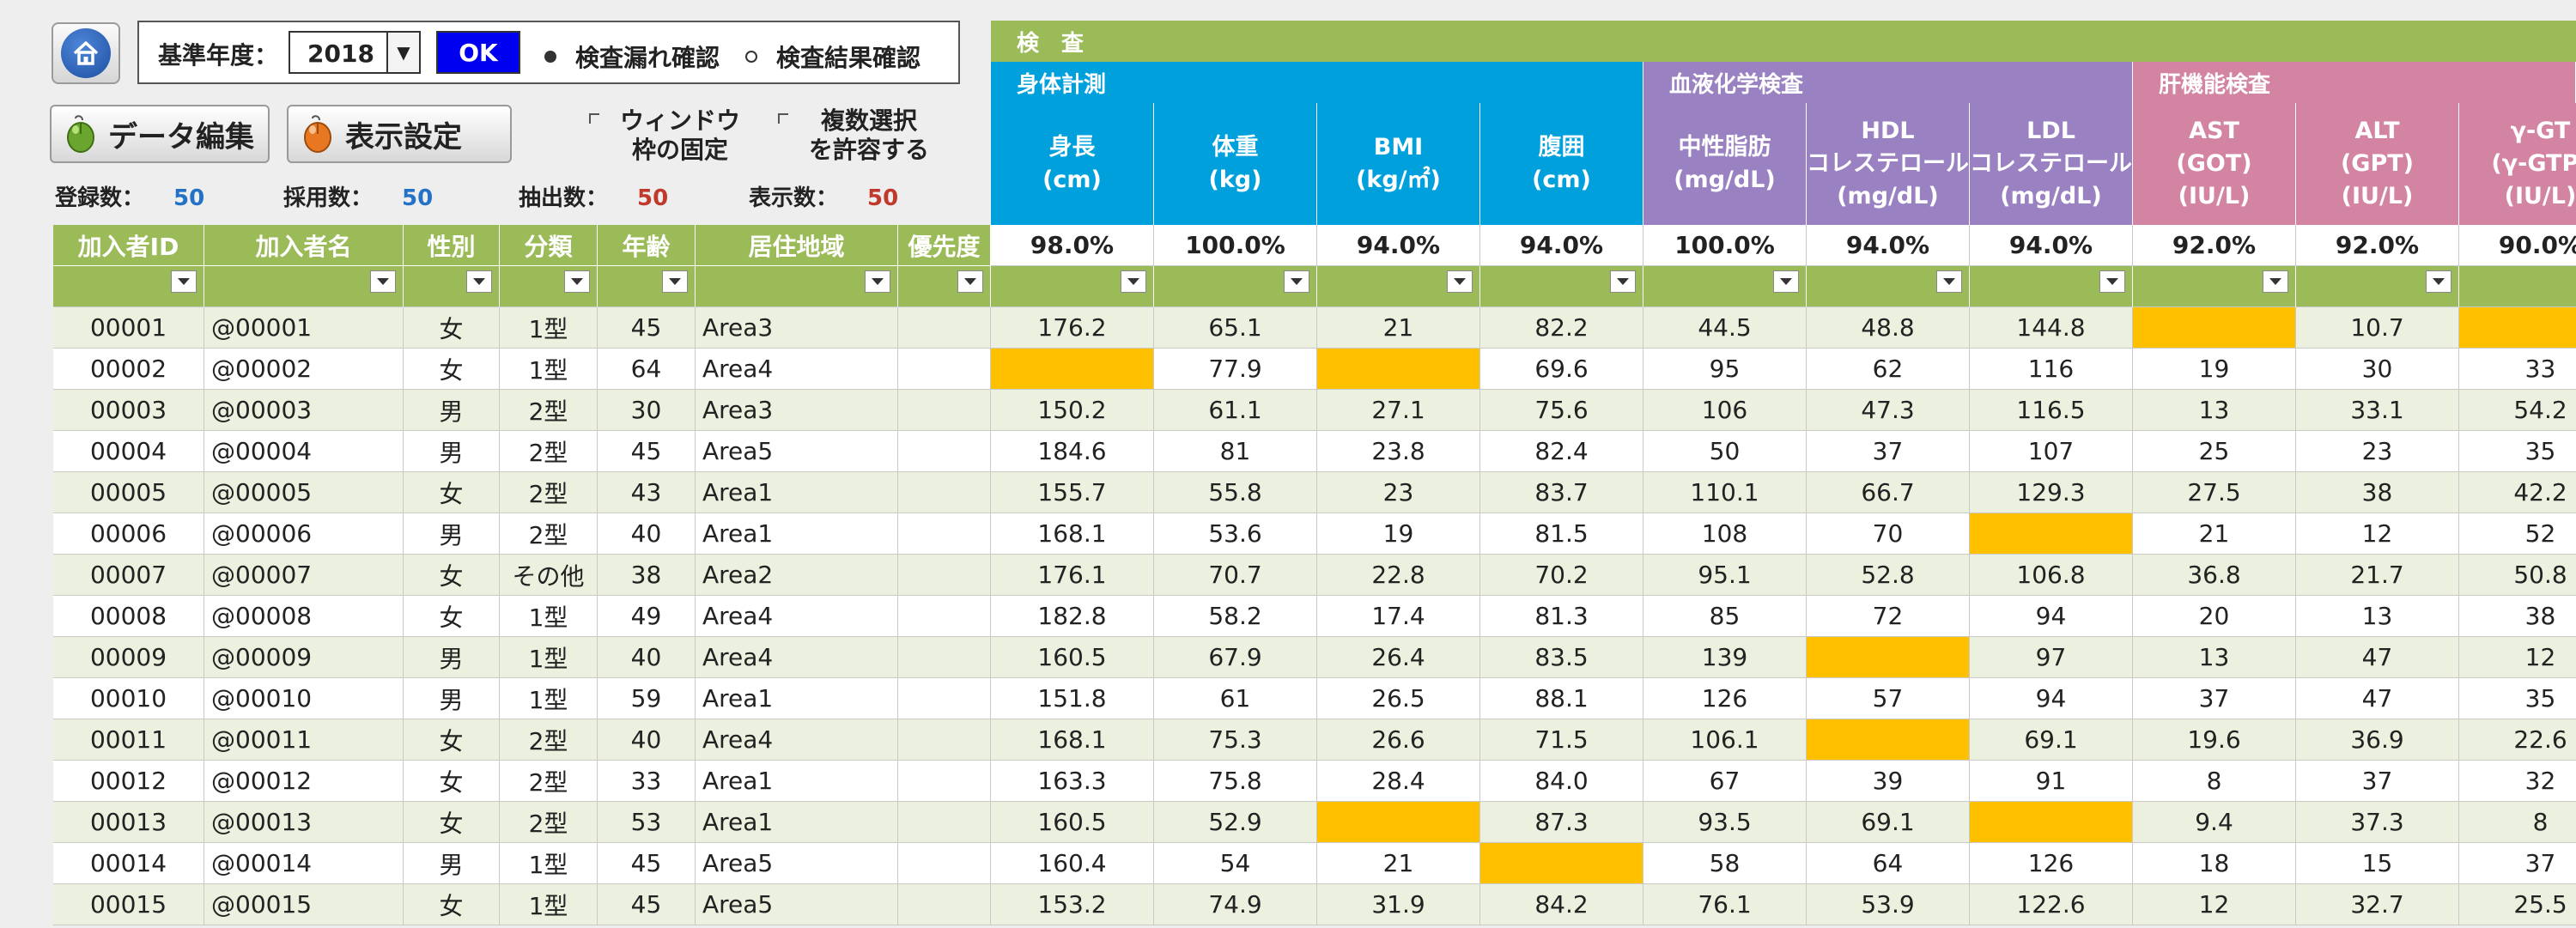  I want to click on table-cell: 126, so click(1725, 698).